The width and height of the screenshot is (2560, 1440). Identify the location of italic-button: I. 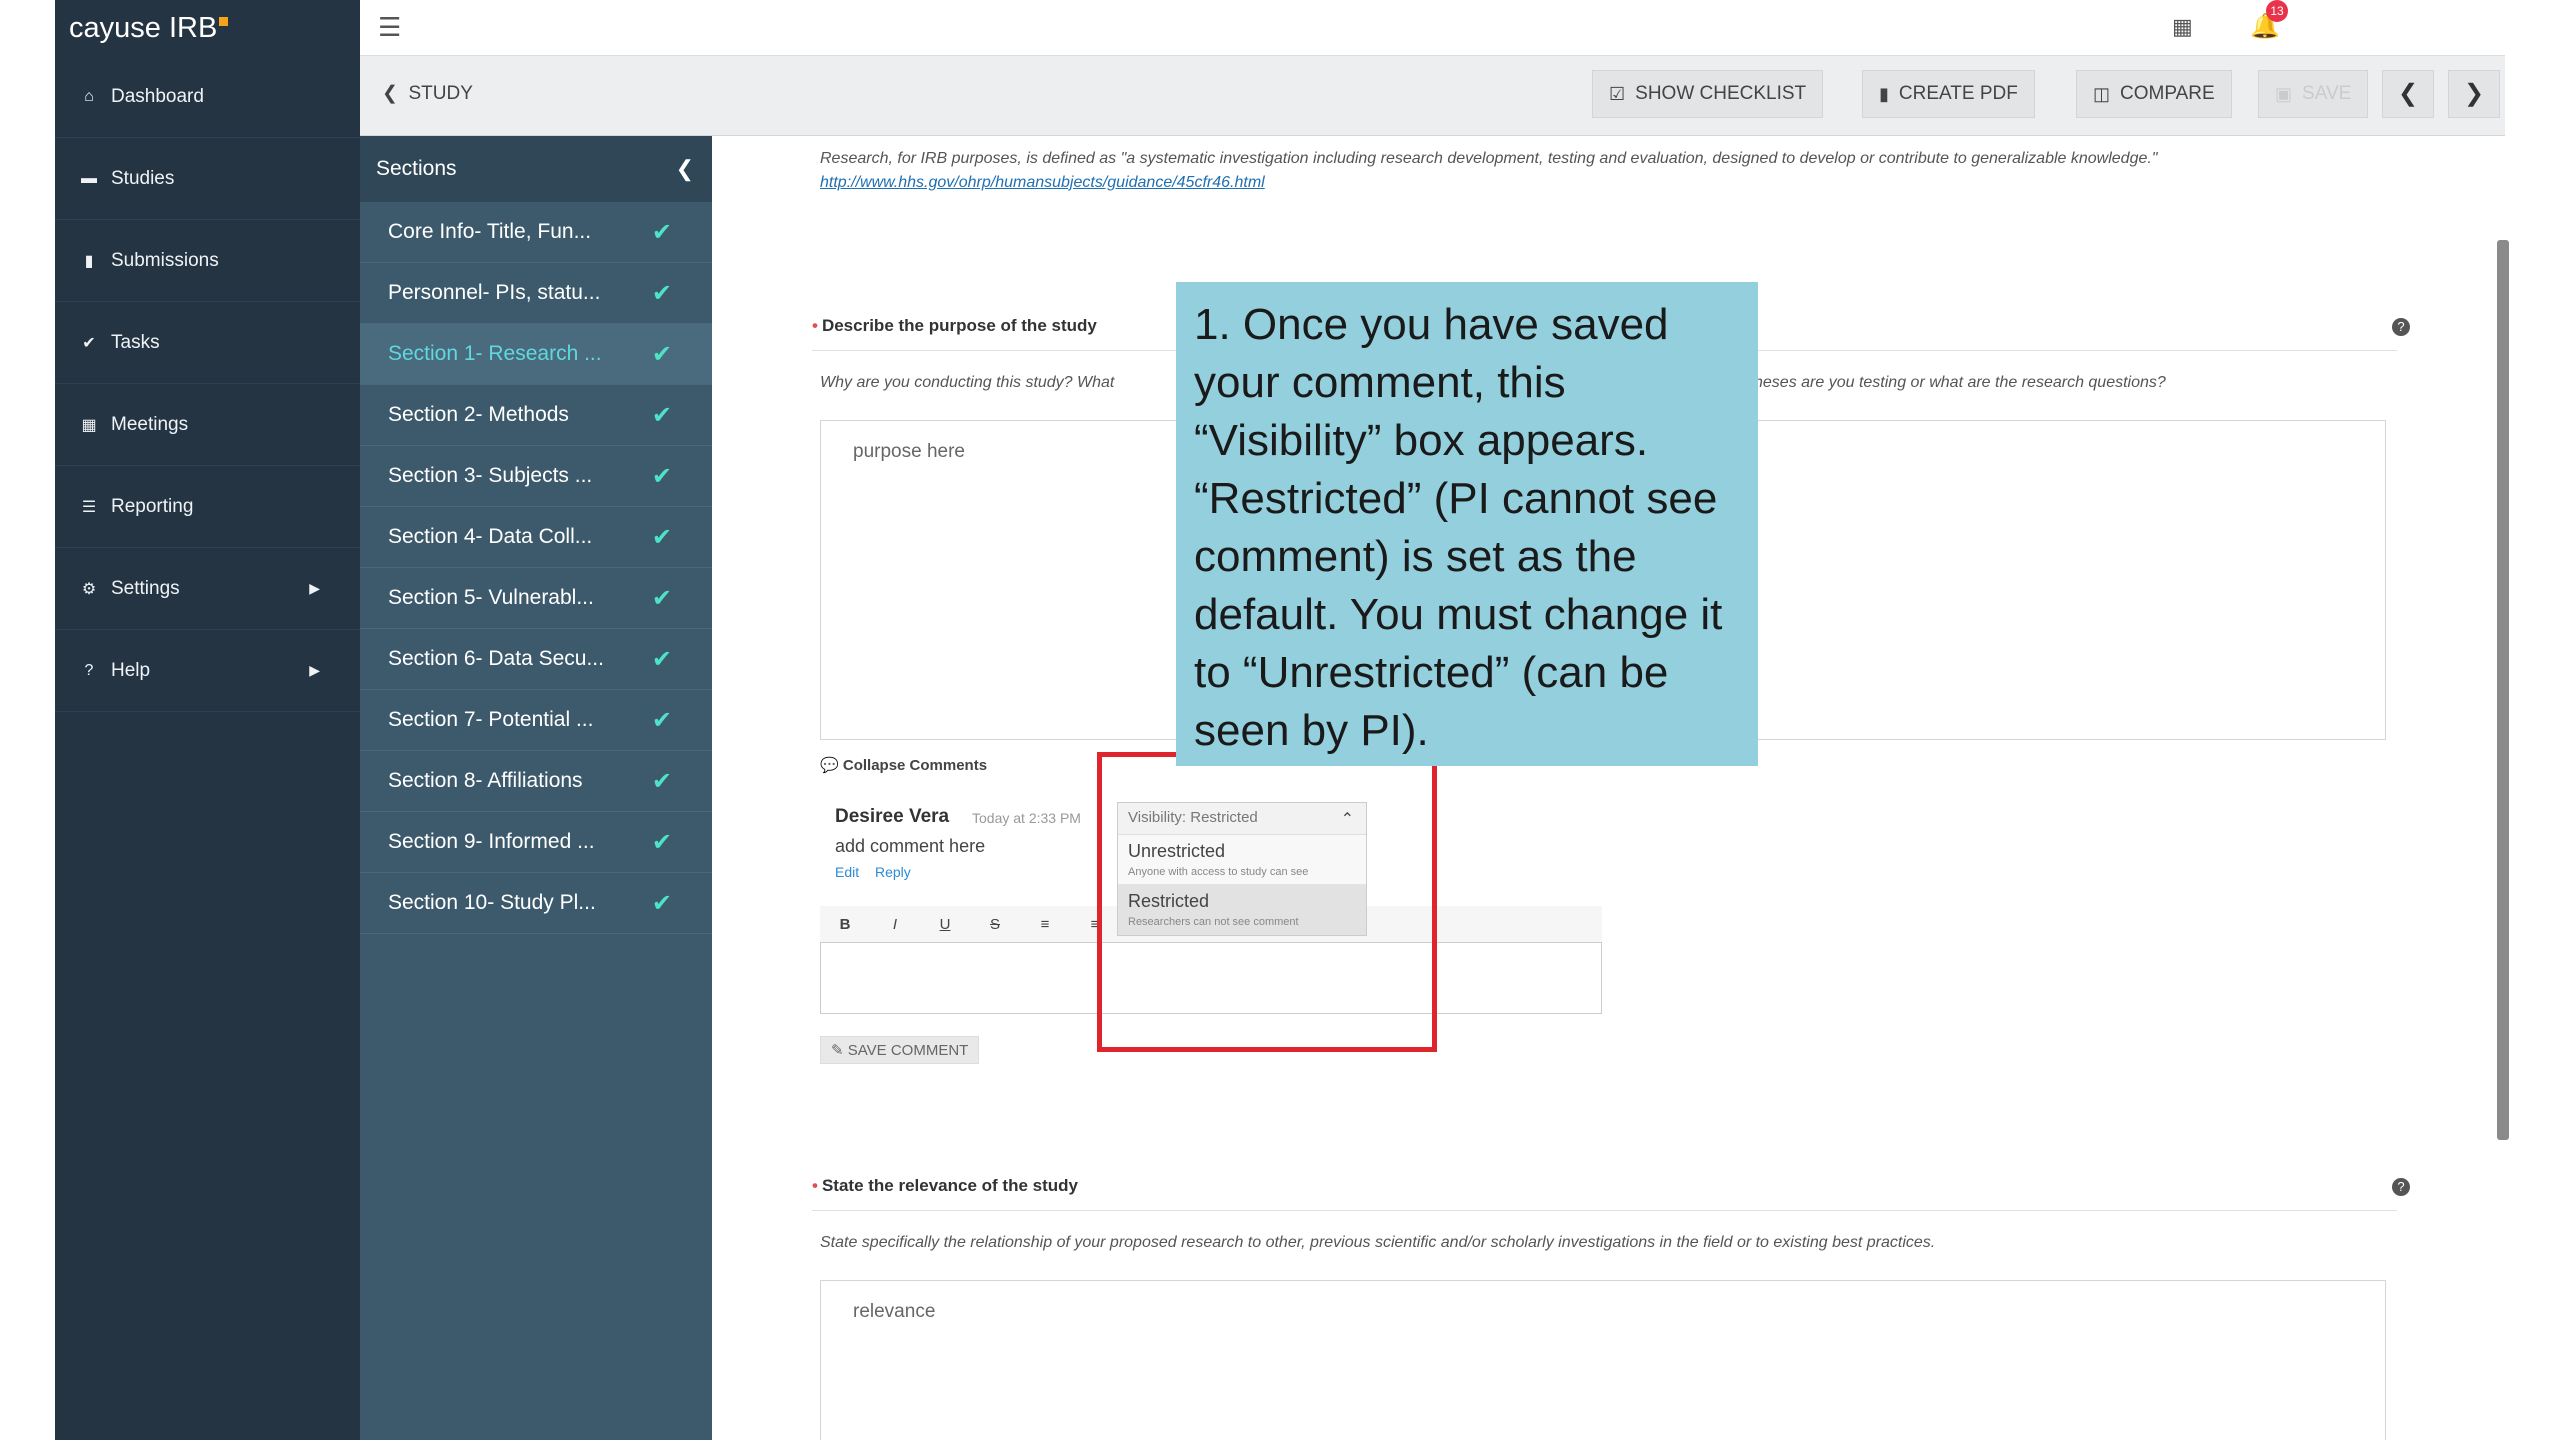
(895, 924).